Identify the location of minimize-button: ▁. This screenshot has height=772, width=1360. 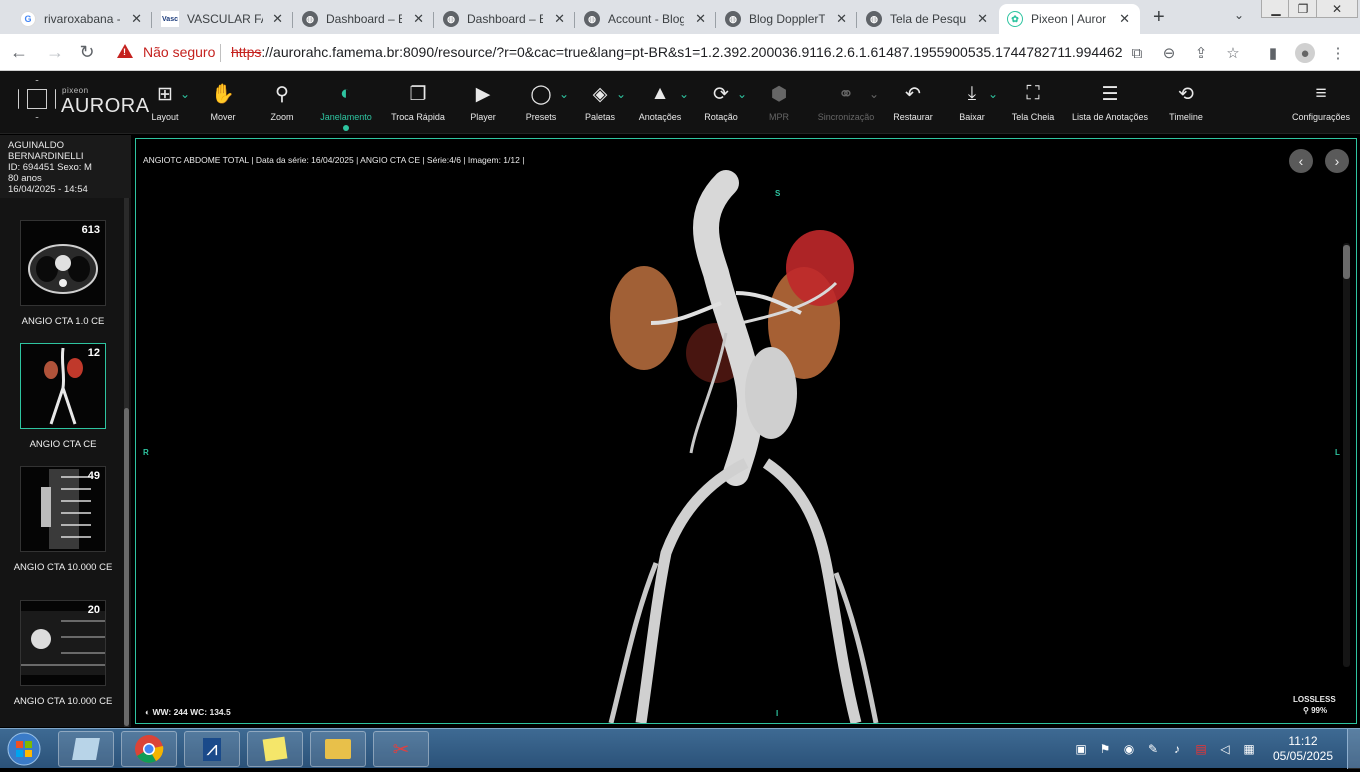
(1276, 9).